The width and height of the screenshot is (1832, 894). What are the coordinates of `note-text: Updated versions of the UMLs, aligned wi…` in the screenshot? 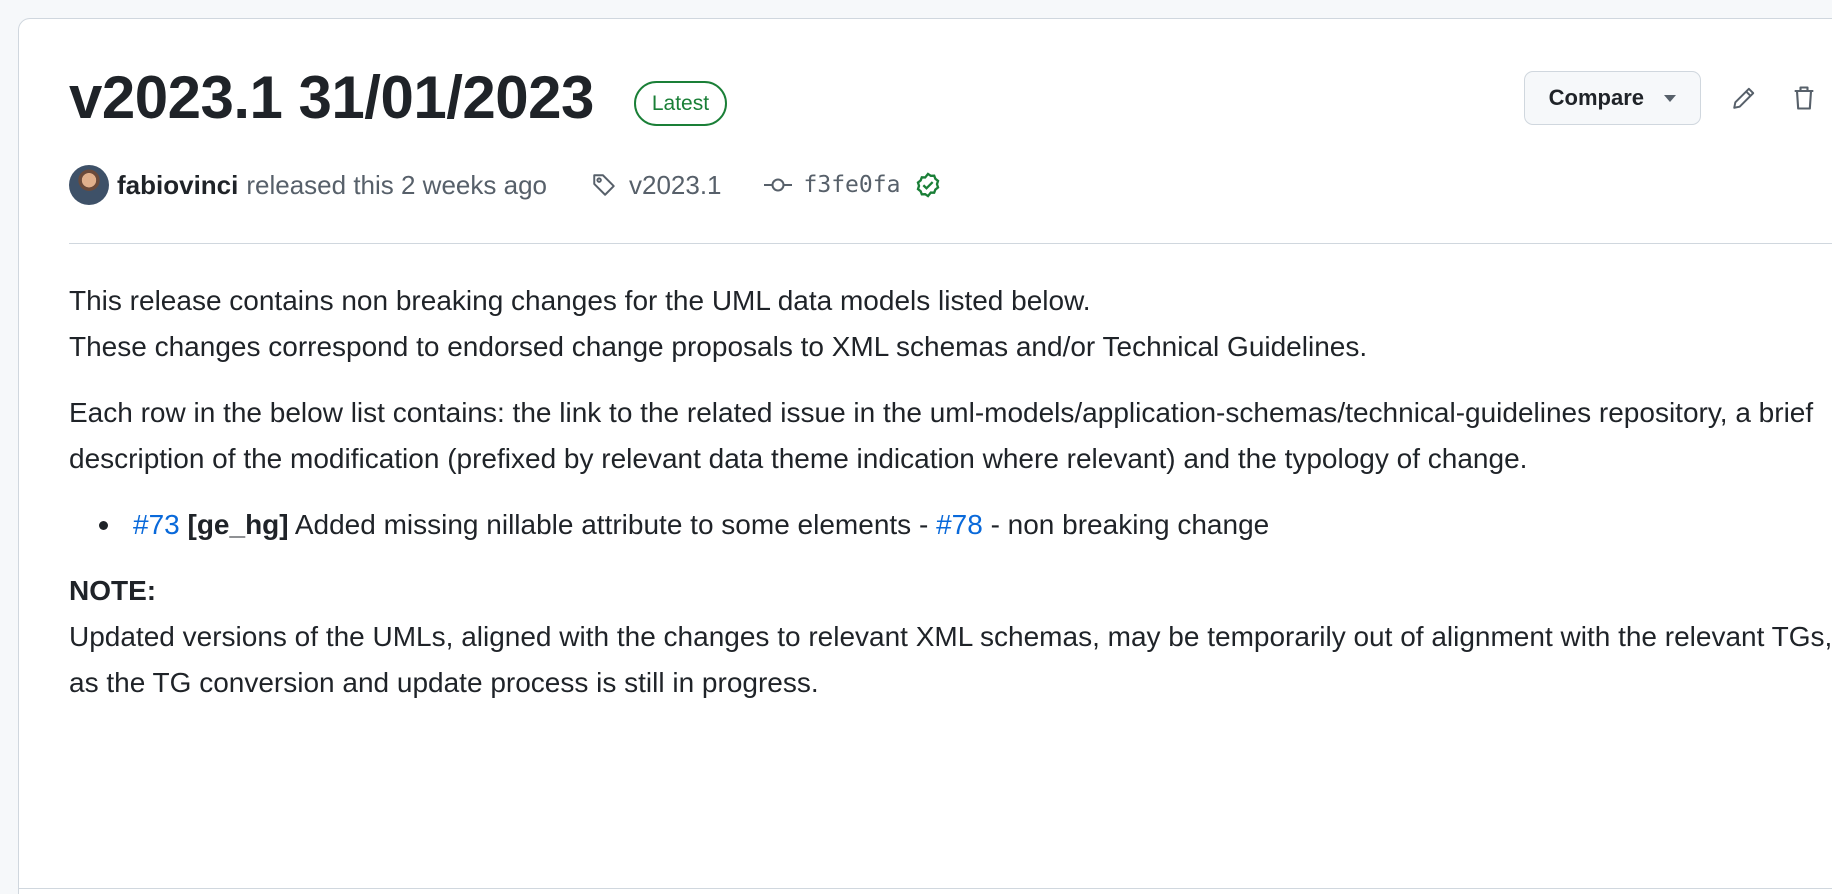 It's located at (950, 659).